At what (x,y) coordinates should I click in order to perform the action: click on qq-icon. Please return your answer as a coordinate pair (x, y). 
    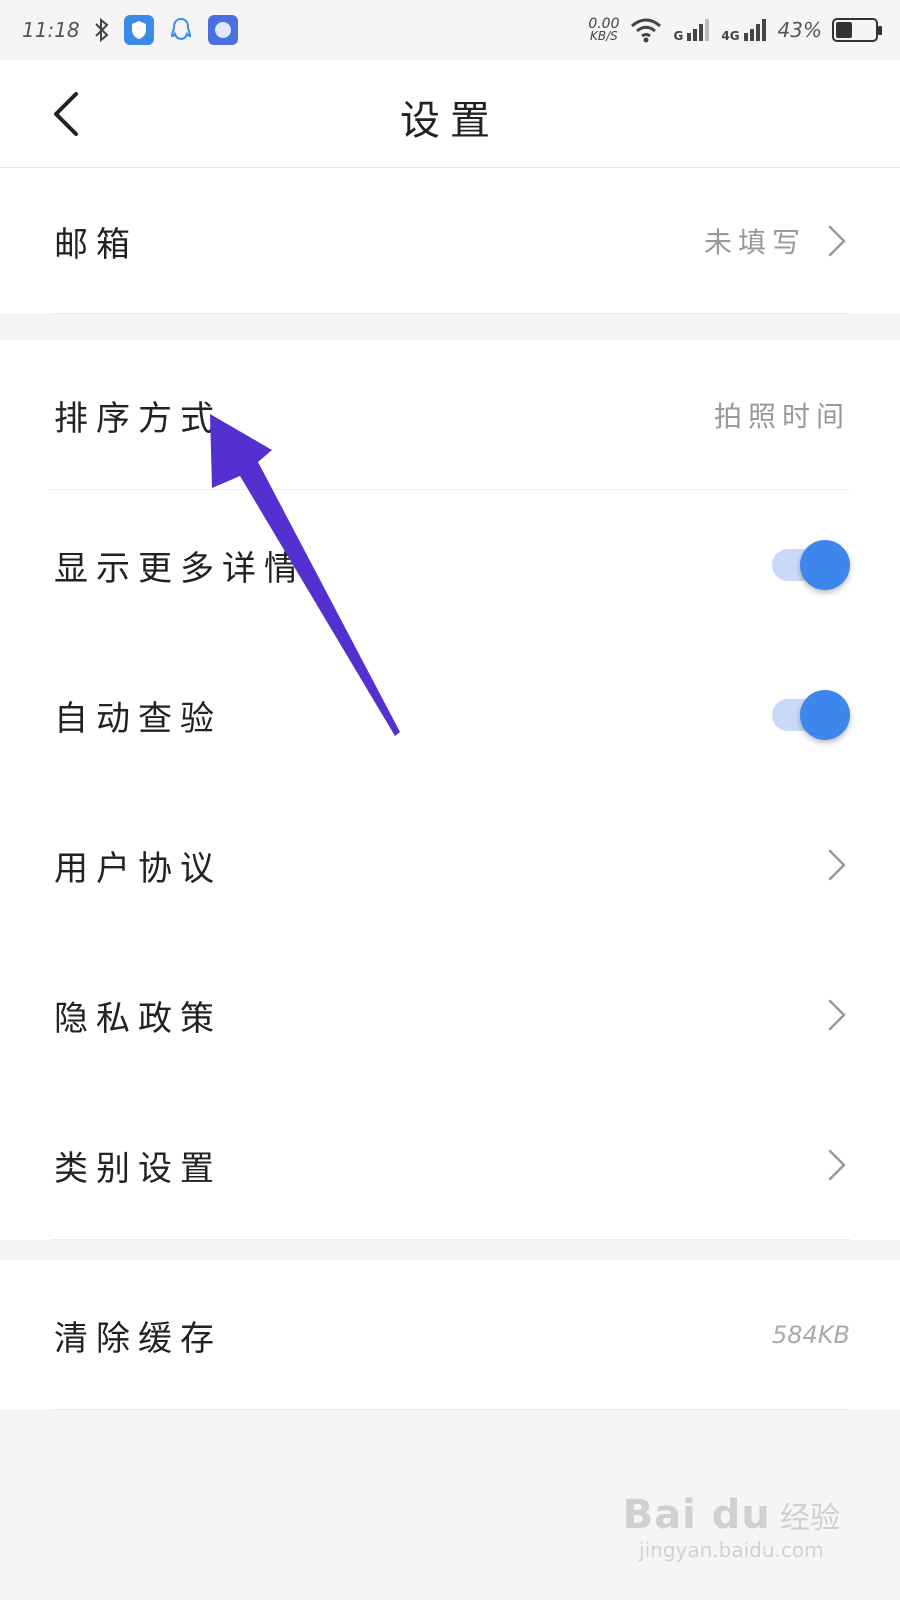
    Looking at the image, I should click on (180, 29).